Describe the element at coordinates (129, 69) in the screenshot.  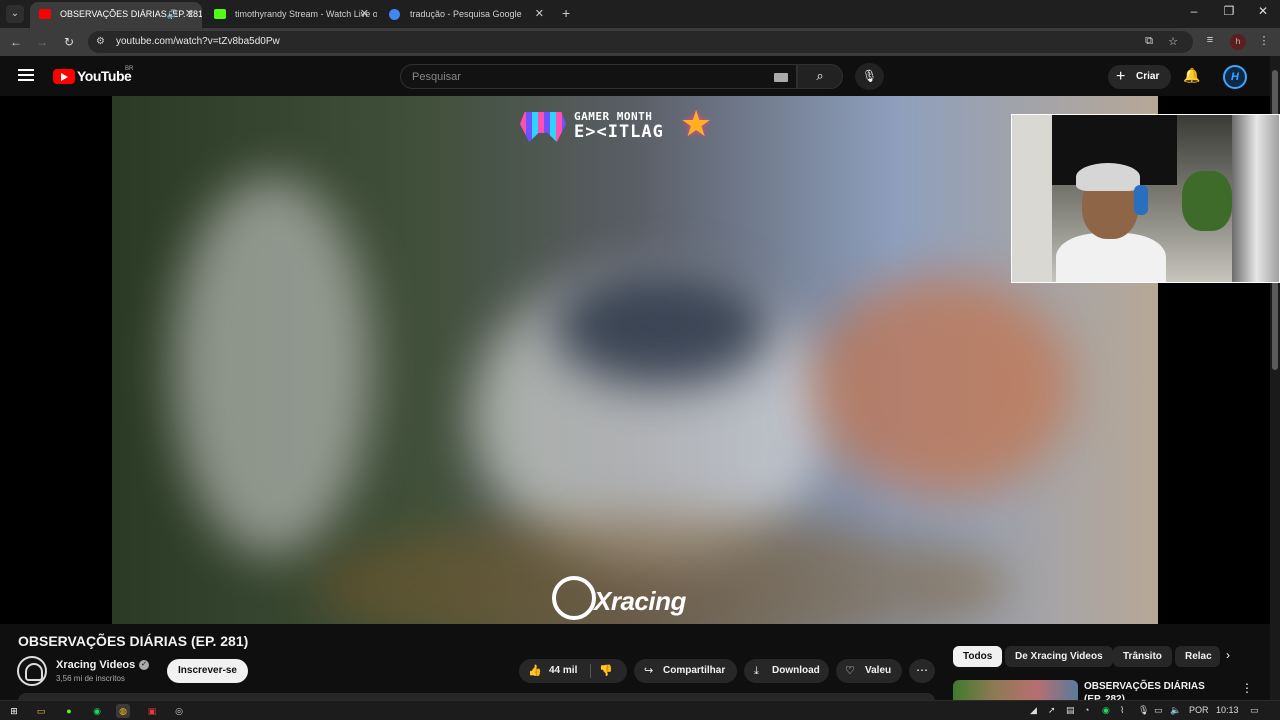
I see `region-code: BR` at that location.